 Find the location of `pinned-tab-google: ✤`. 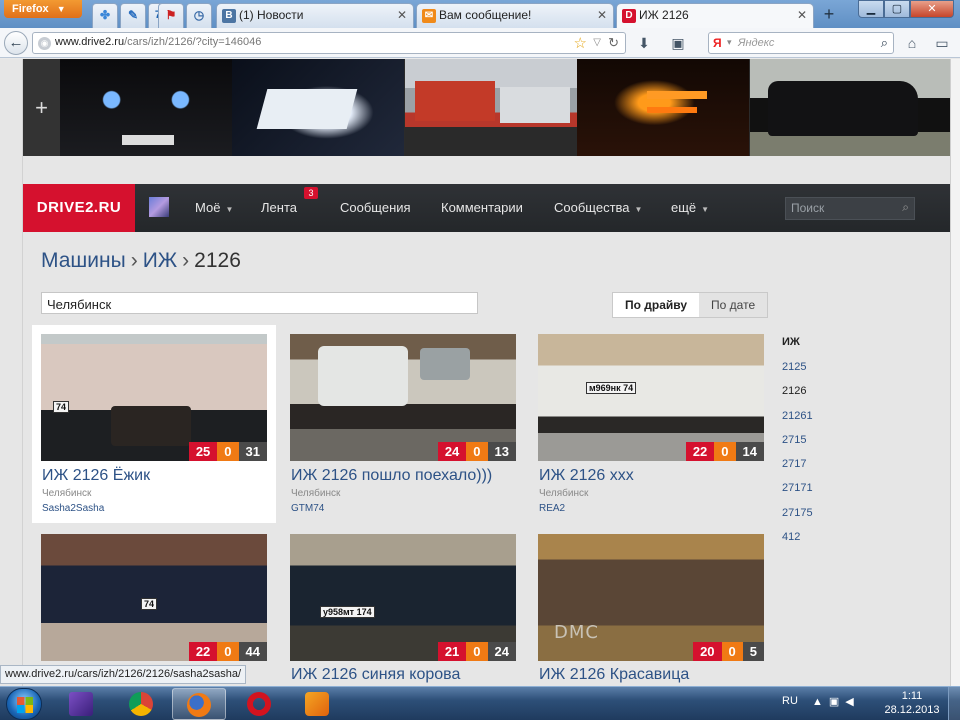

pinned-tab-google: ✤ is located at coordinates (105, 15).